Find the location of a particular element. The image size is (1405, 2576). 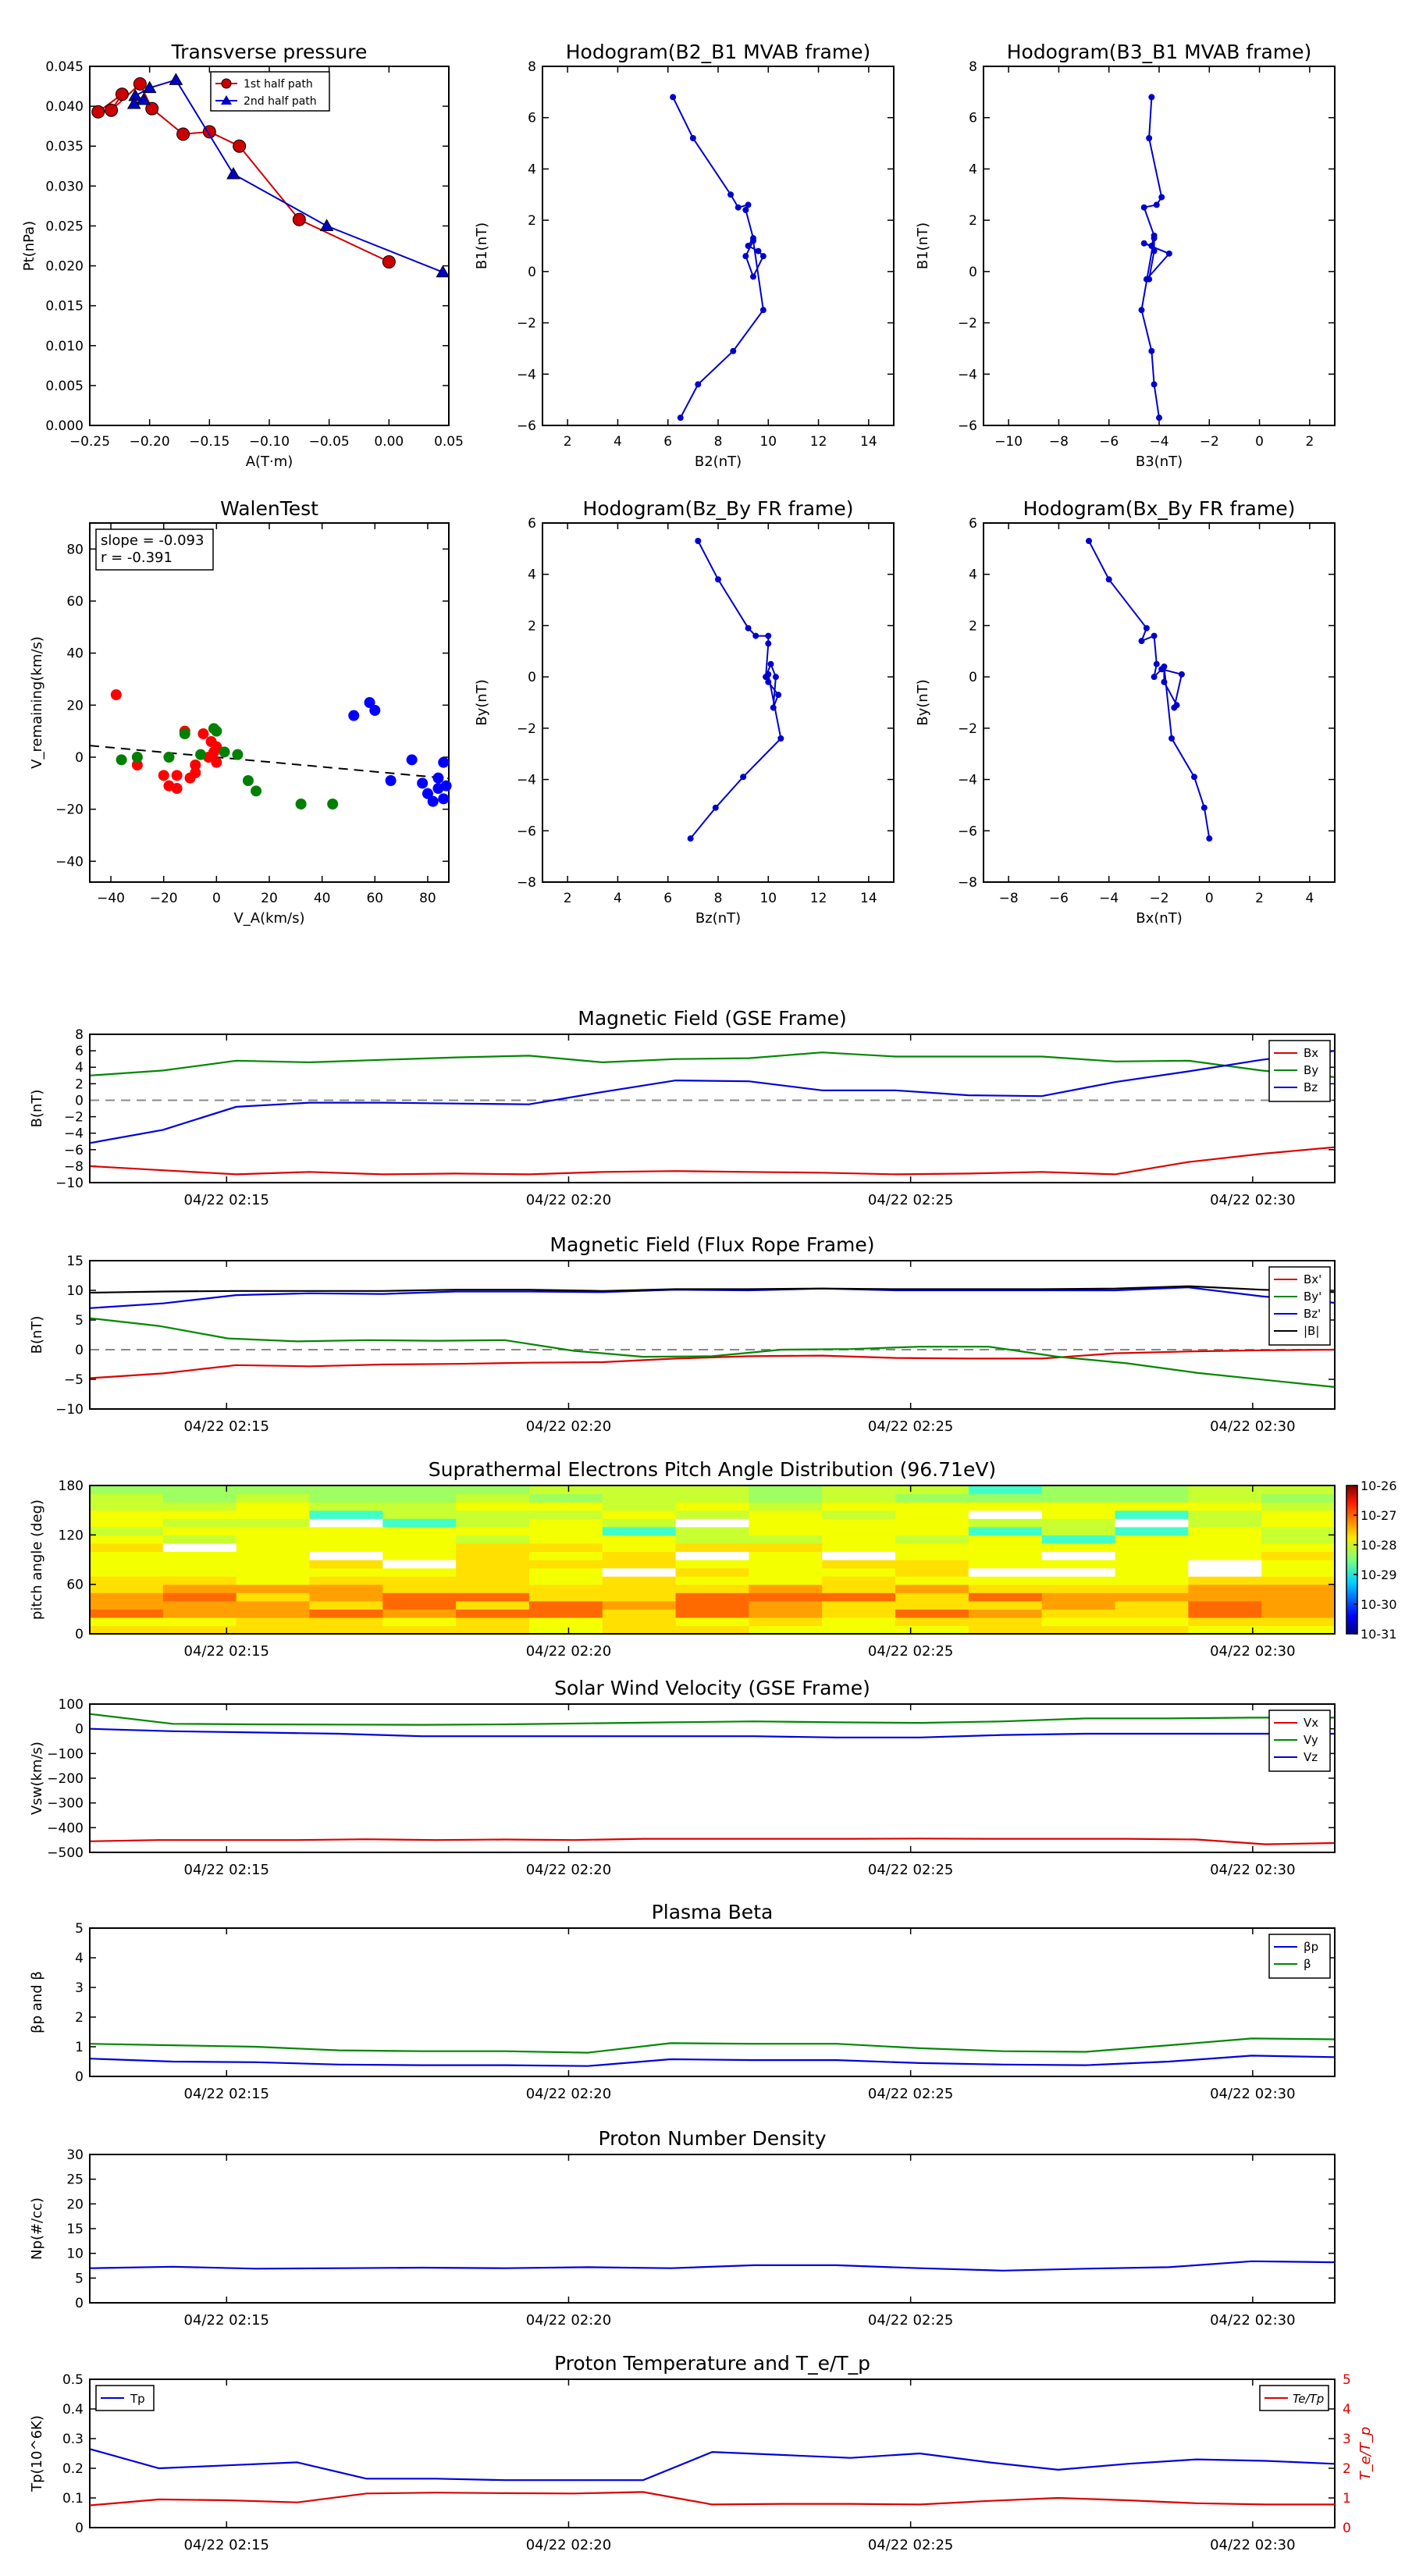

y-tick-label: −20 is located at coordinates (69, 810).